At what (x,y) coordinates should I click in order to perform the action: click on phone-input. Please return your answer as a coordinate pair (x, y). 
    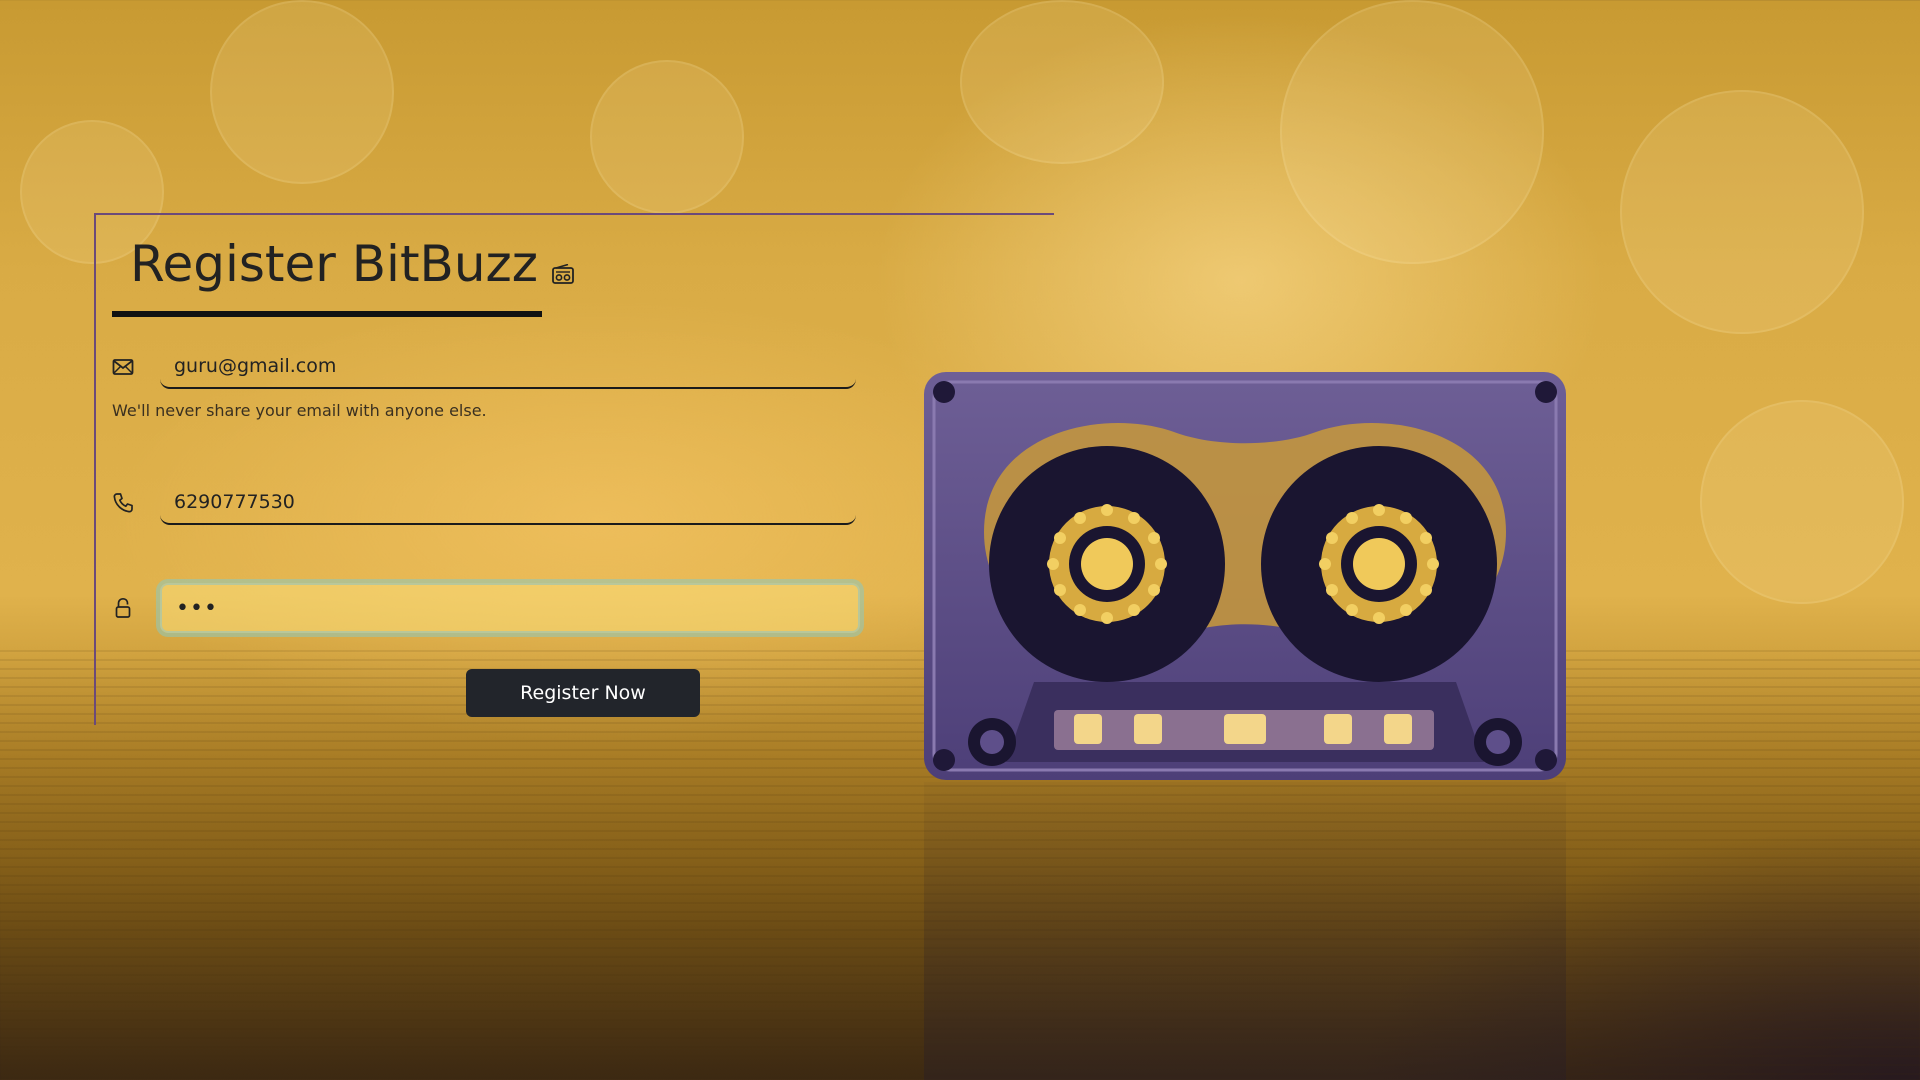
    Looking at the image, I should click on (508, 503).